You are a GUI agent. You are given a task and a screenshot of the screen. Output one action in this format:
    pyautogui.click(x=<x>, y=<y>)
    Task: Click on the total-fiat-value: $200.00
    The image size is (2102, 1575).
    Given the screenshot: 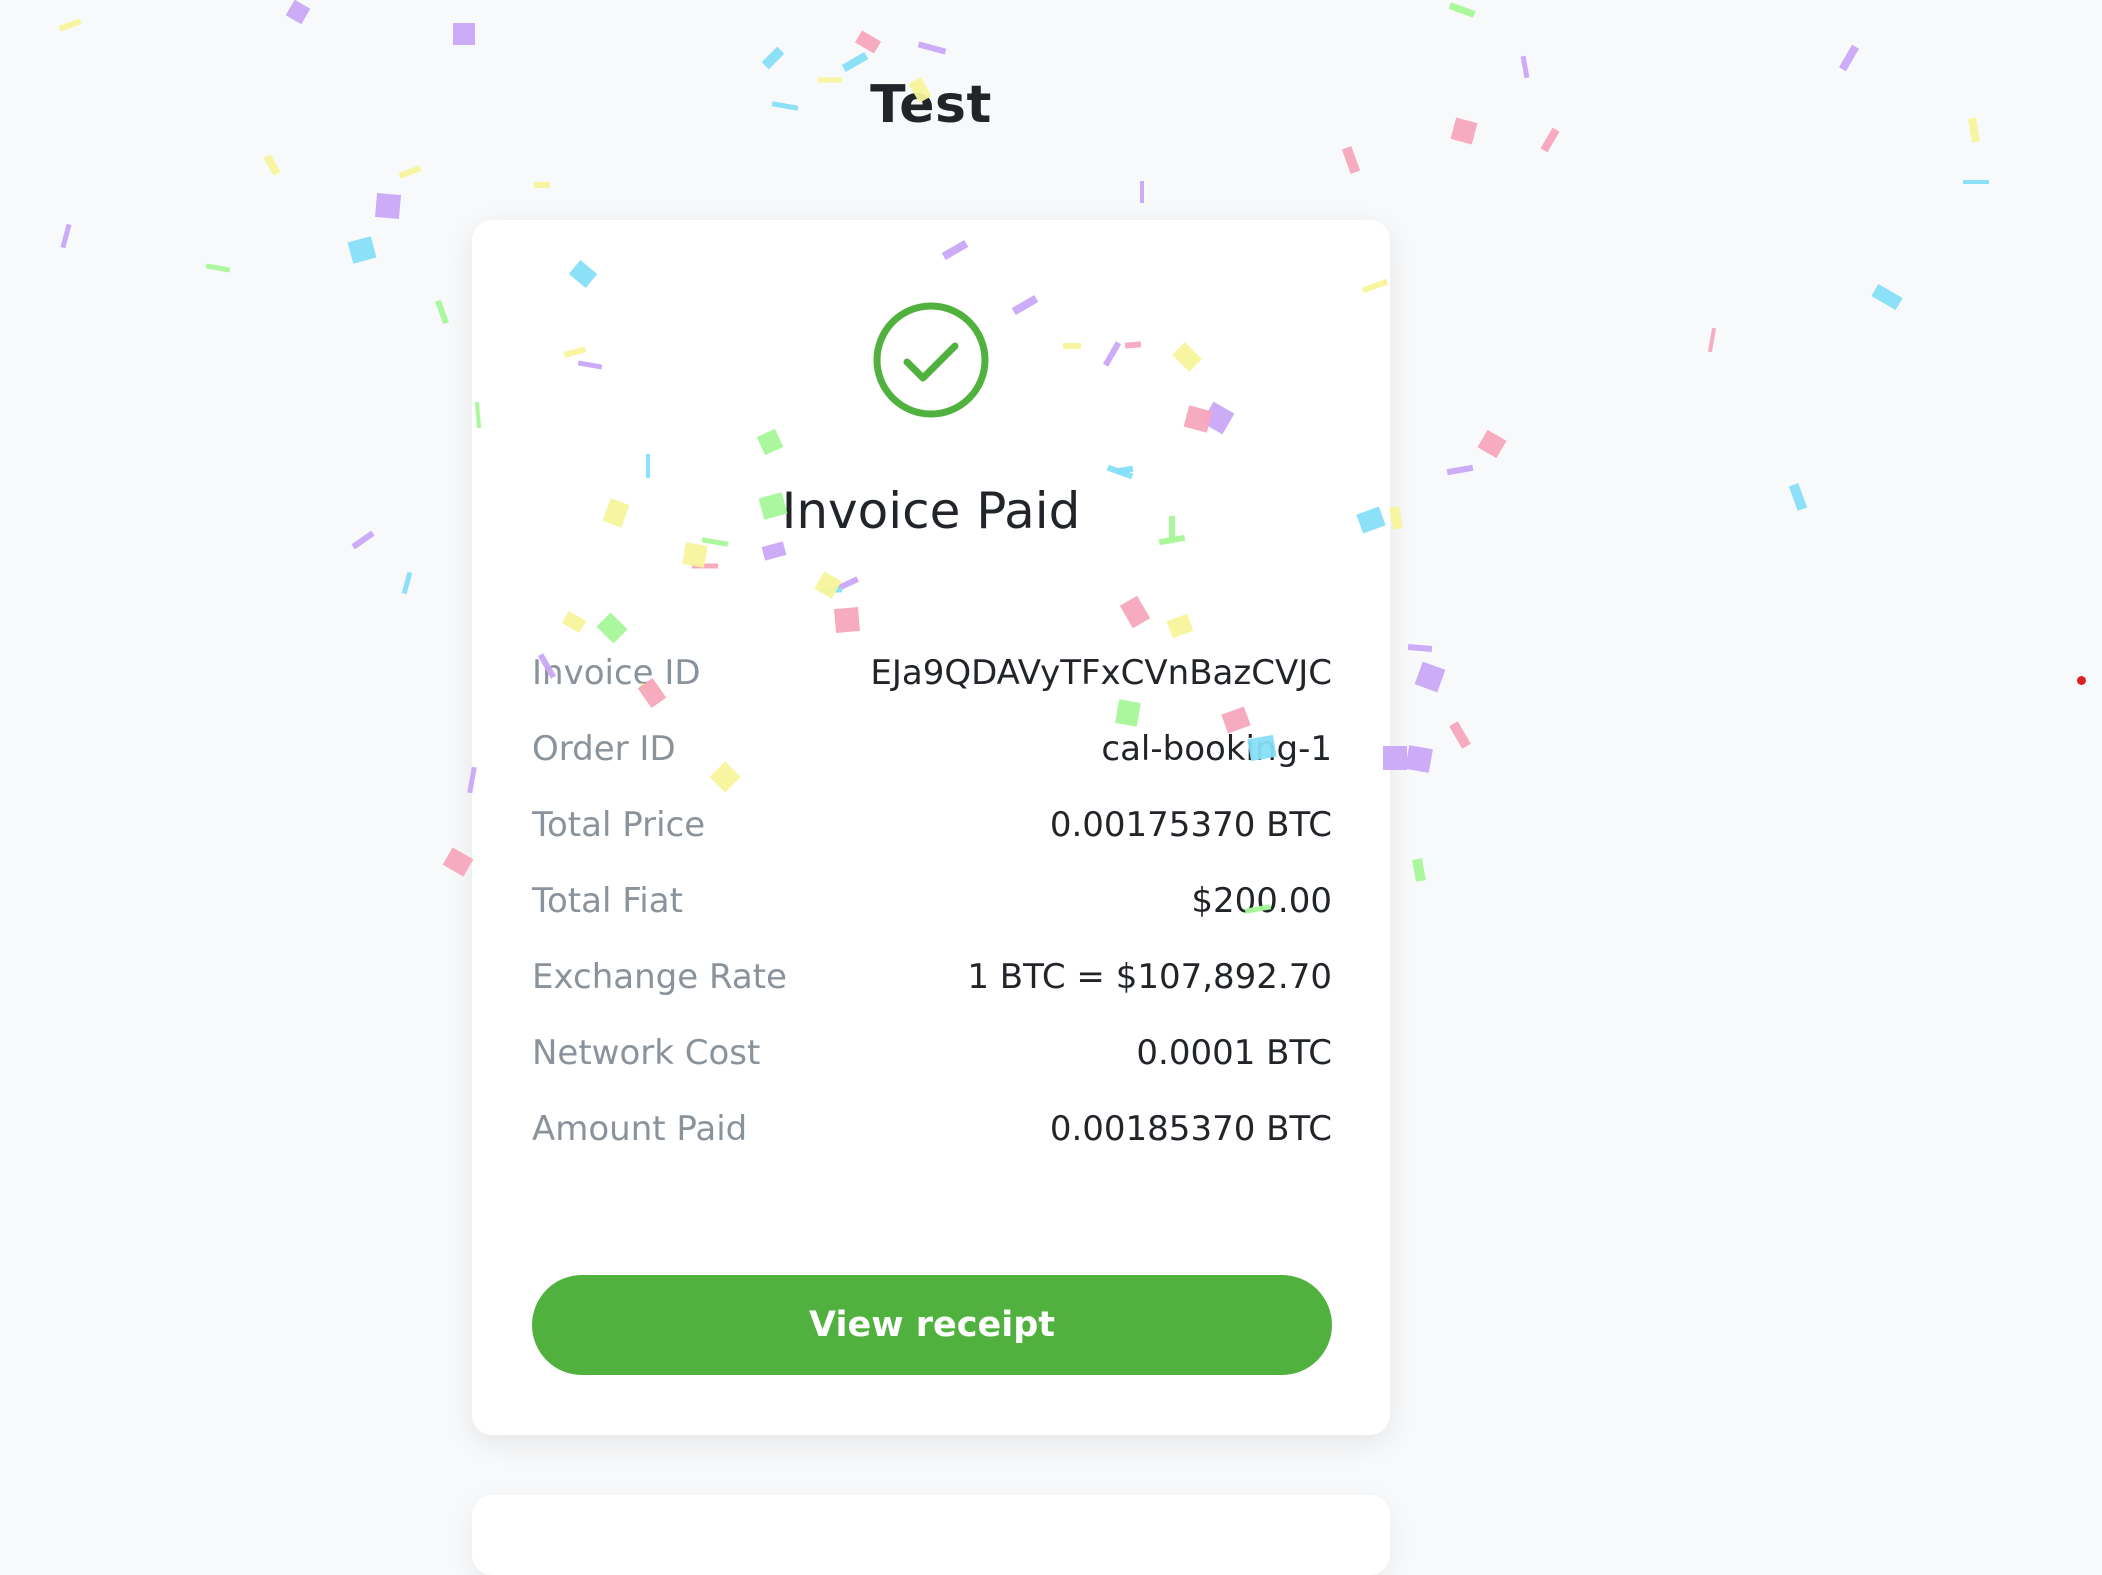 What is the action you would take?
    pyautogui.click(x=1261, y=901)
    